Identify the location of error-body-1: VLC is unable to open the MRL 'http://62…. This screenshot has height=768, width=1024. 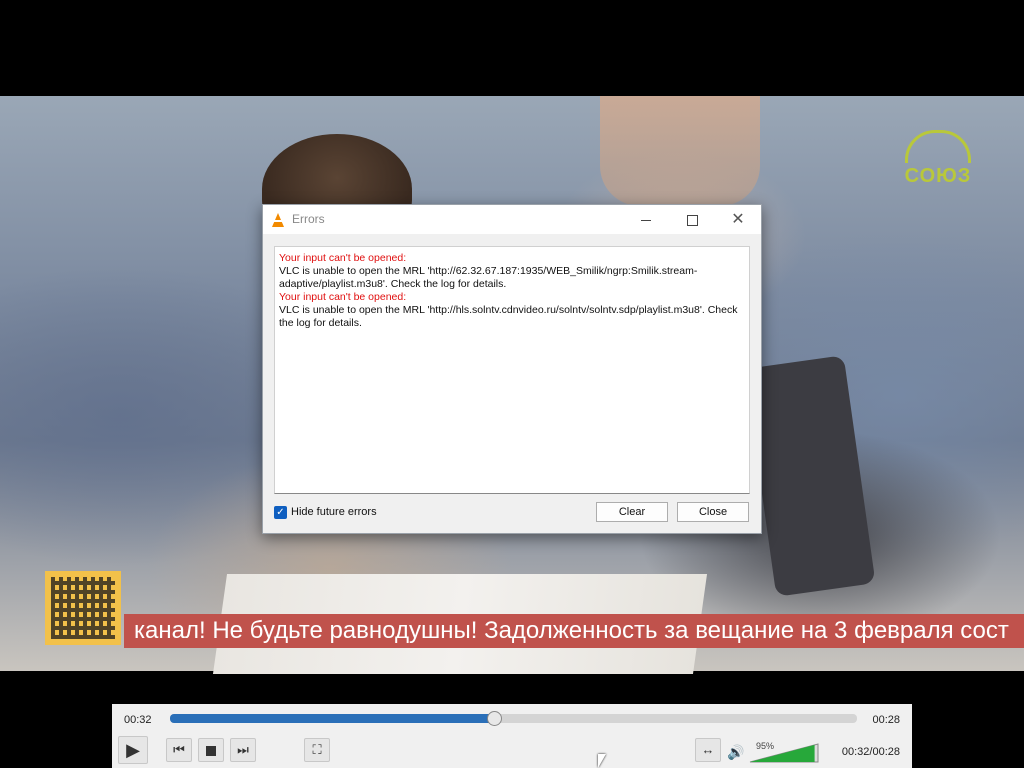
(488, 277).